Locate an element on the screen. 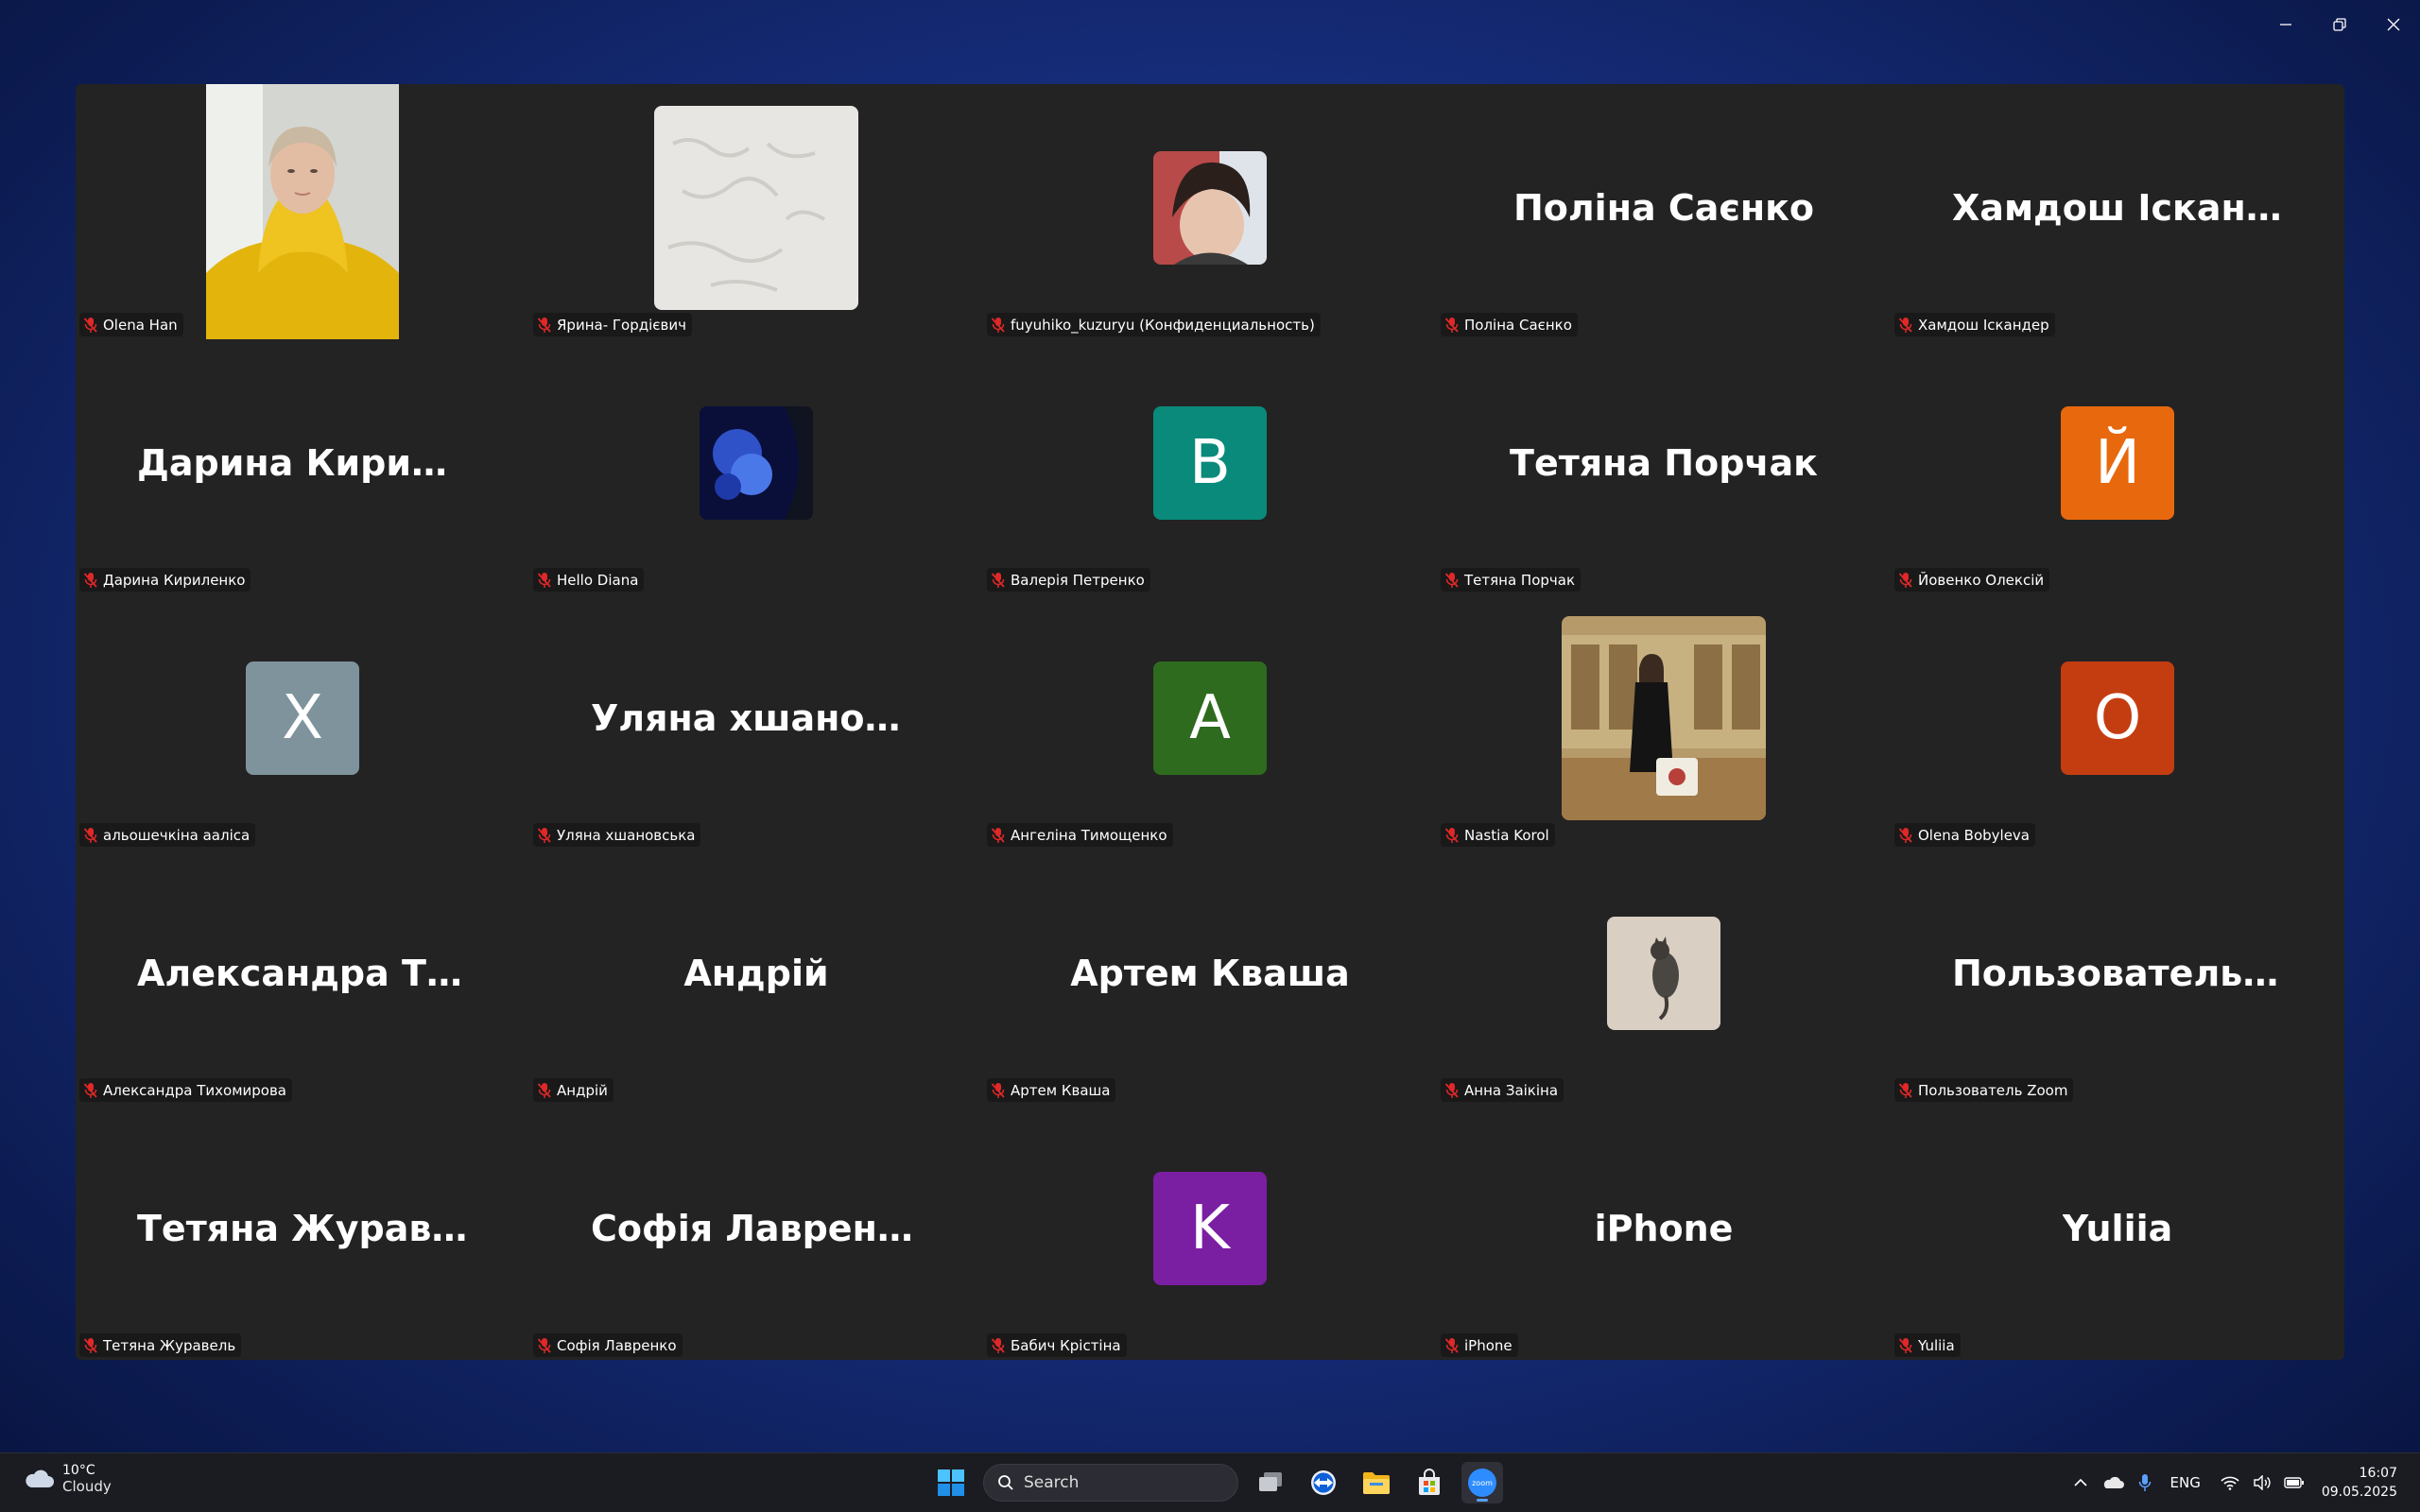 This screenshot has width=2420, height=1512. window-controls is located at coordinates (2339, 24).